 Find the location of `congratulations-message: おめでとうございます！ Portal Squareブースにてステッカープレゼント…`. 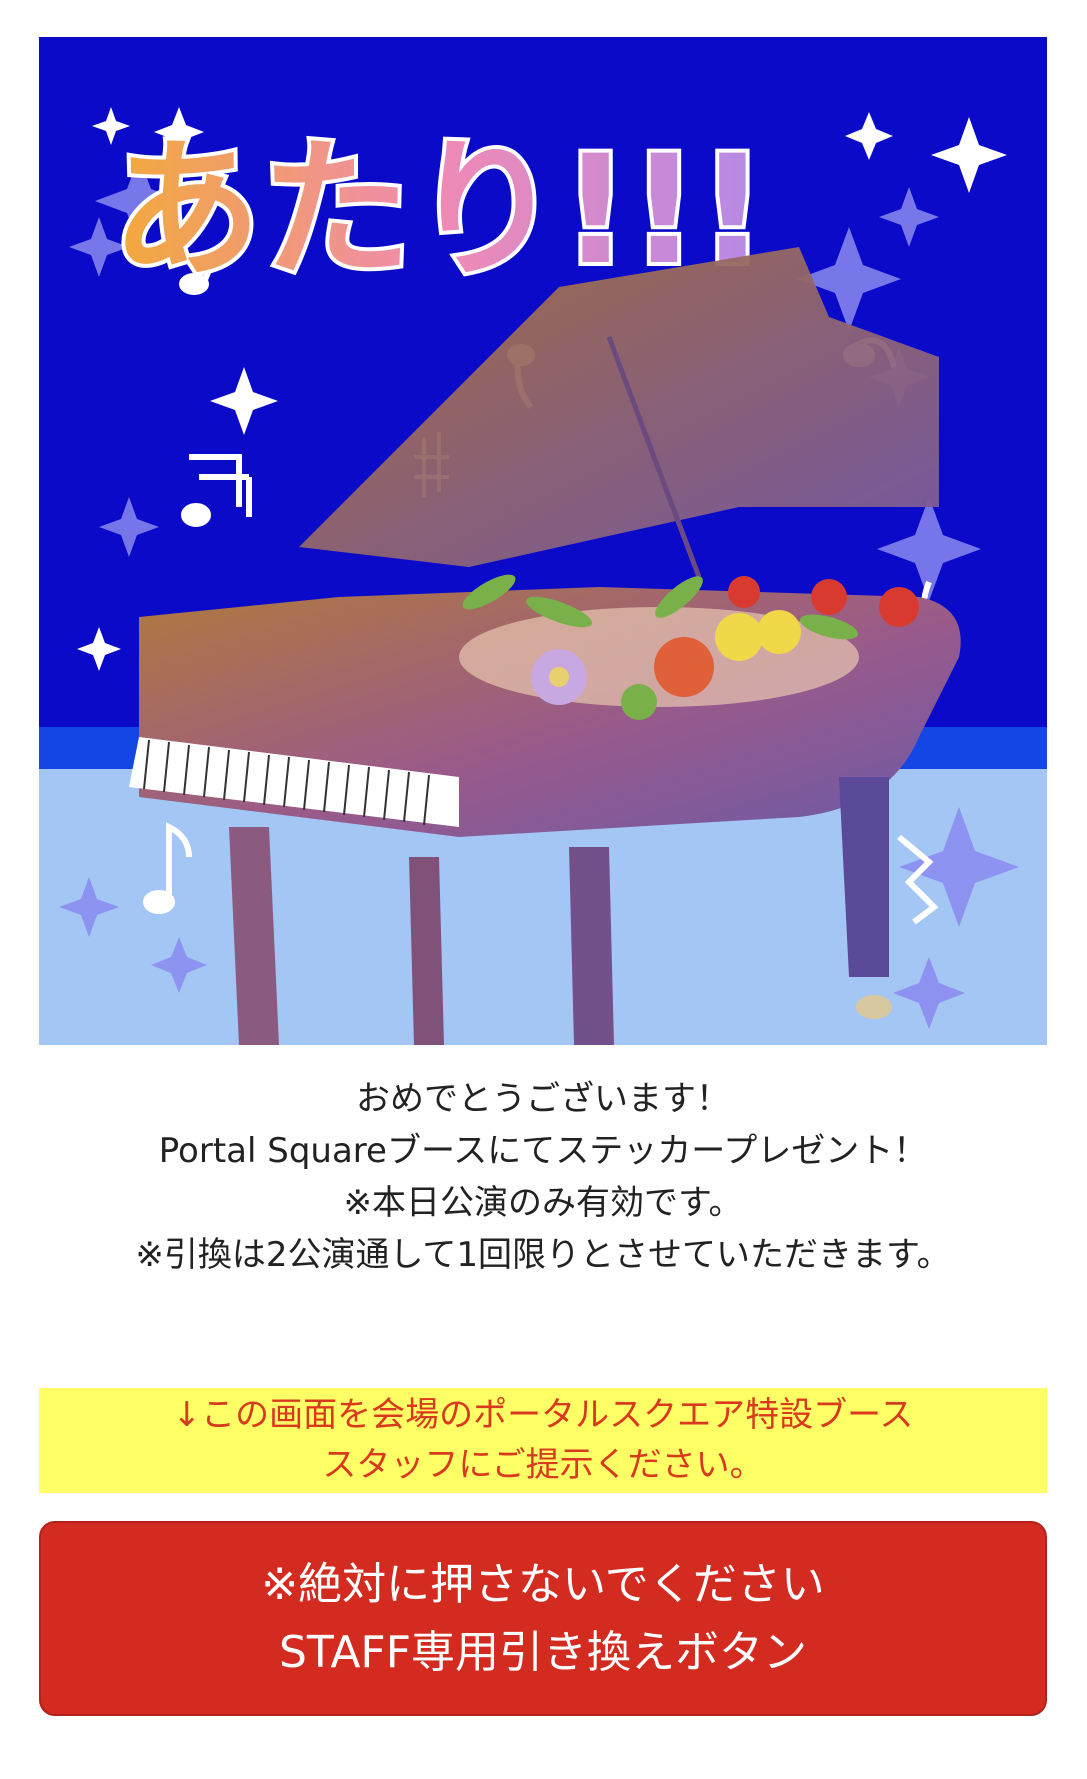

congratulations-message: おめでとうございます！ Portal Squareブースにてステッカープレゼント… is located at coordinates (543, 1177).